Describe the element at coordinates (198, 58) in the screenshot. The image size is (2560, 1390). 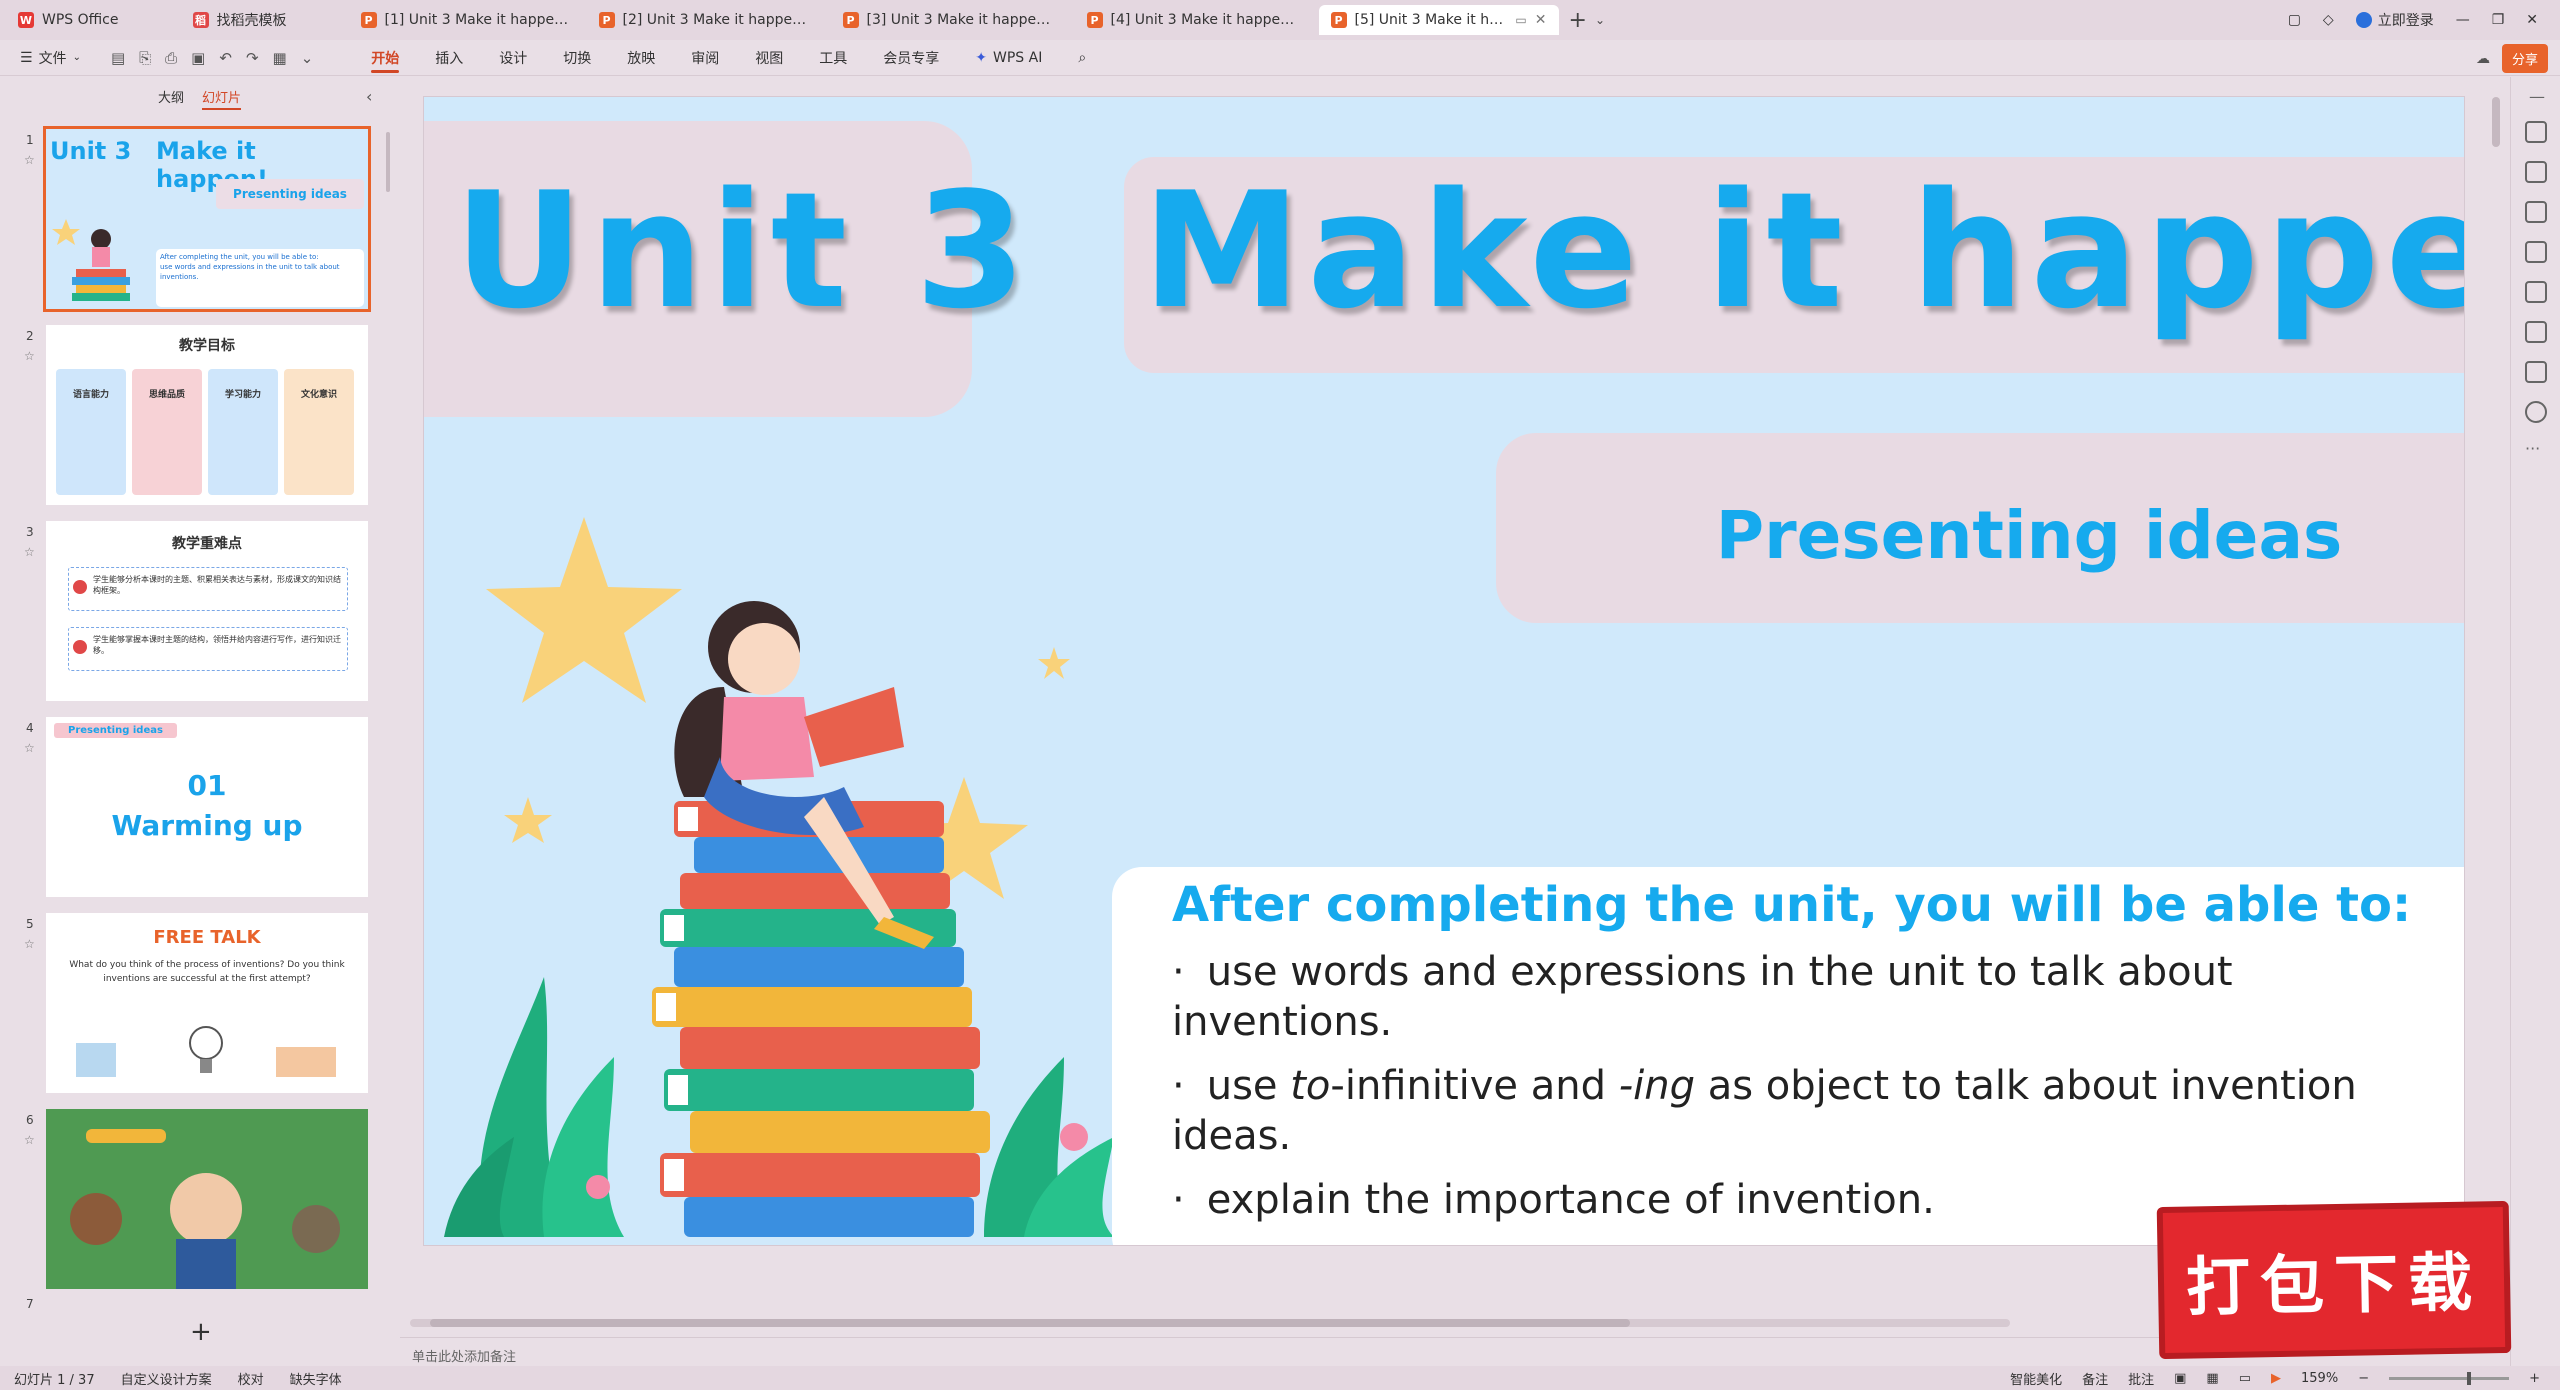
I see `print-preview-icon: ▣` at that location.